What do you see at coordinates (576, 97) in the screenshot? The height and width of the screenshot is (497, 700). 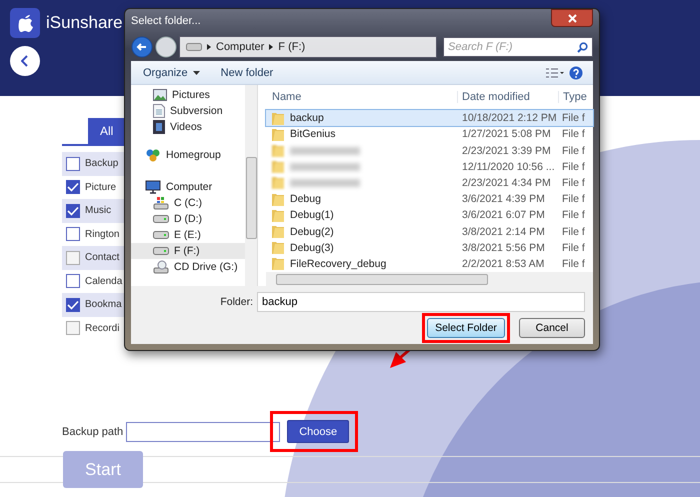 I see `column-header: Type` at bounding box center [576, 97].